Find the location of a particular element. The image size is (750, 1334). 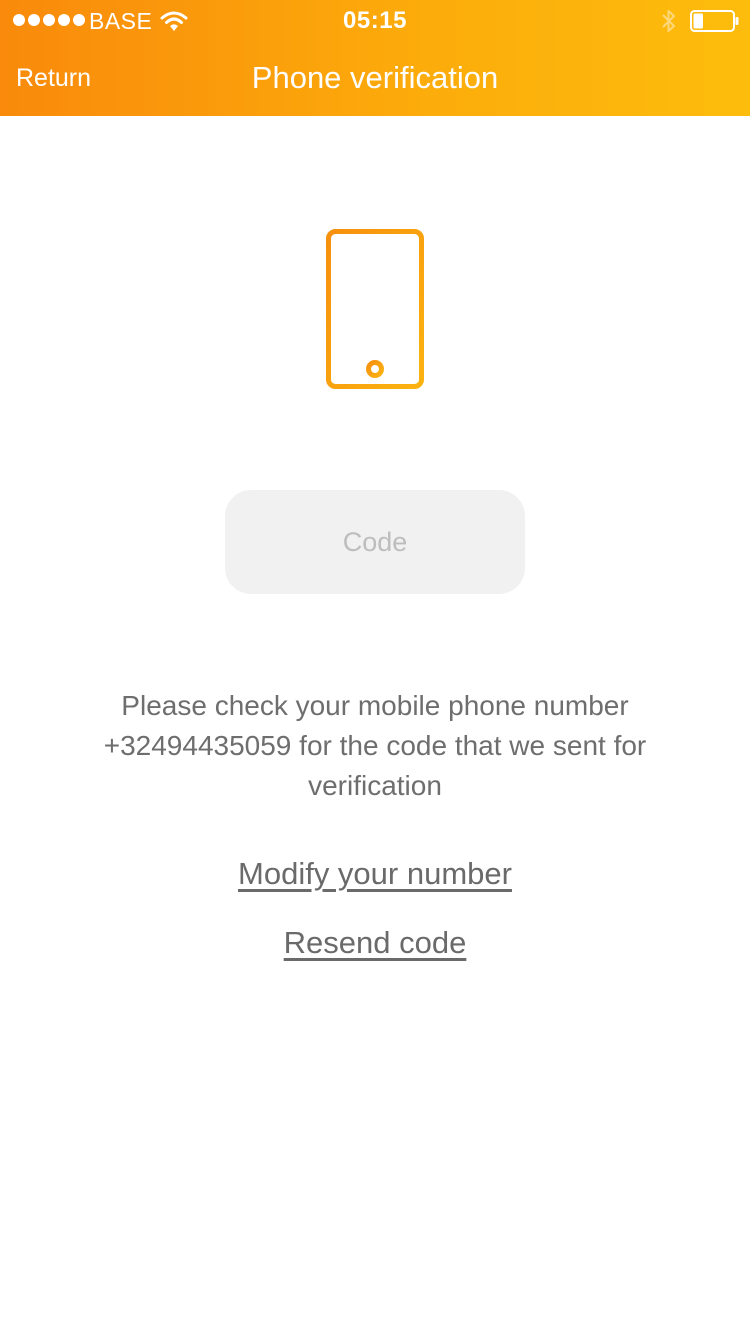

resend-code-label: Resend code is located at coordinates (375, 942).